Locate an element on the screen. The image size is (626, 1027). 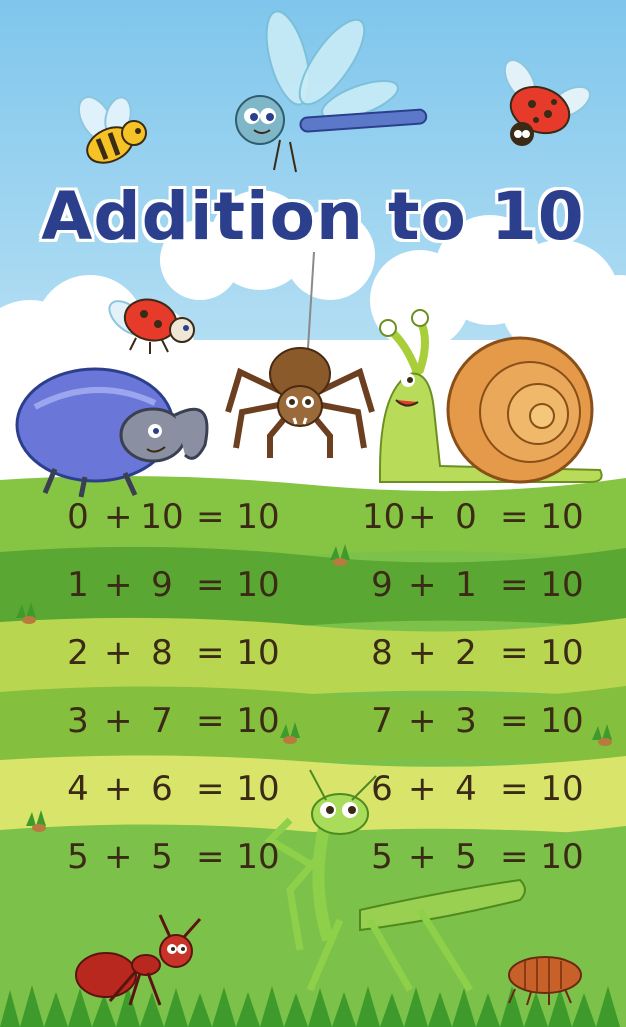
addend-b: 7 is located at coordinates (162, 721).